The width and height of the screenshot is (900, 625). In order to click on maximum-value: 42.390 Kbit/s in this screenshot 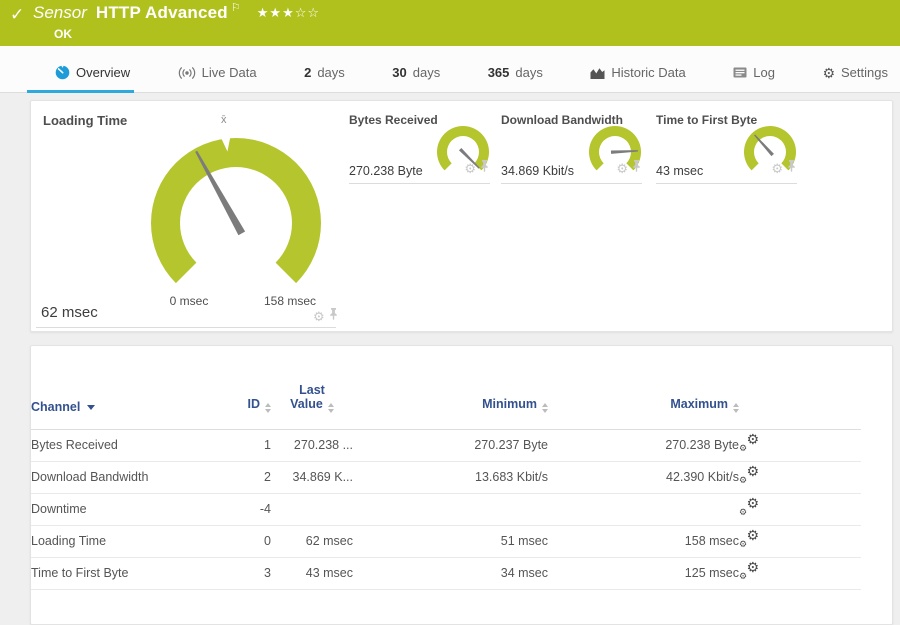, I will do `click(643, 477)`.